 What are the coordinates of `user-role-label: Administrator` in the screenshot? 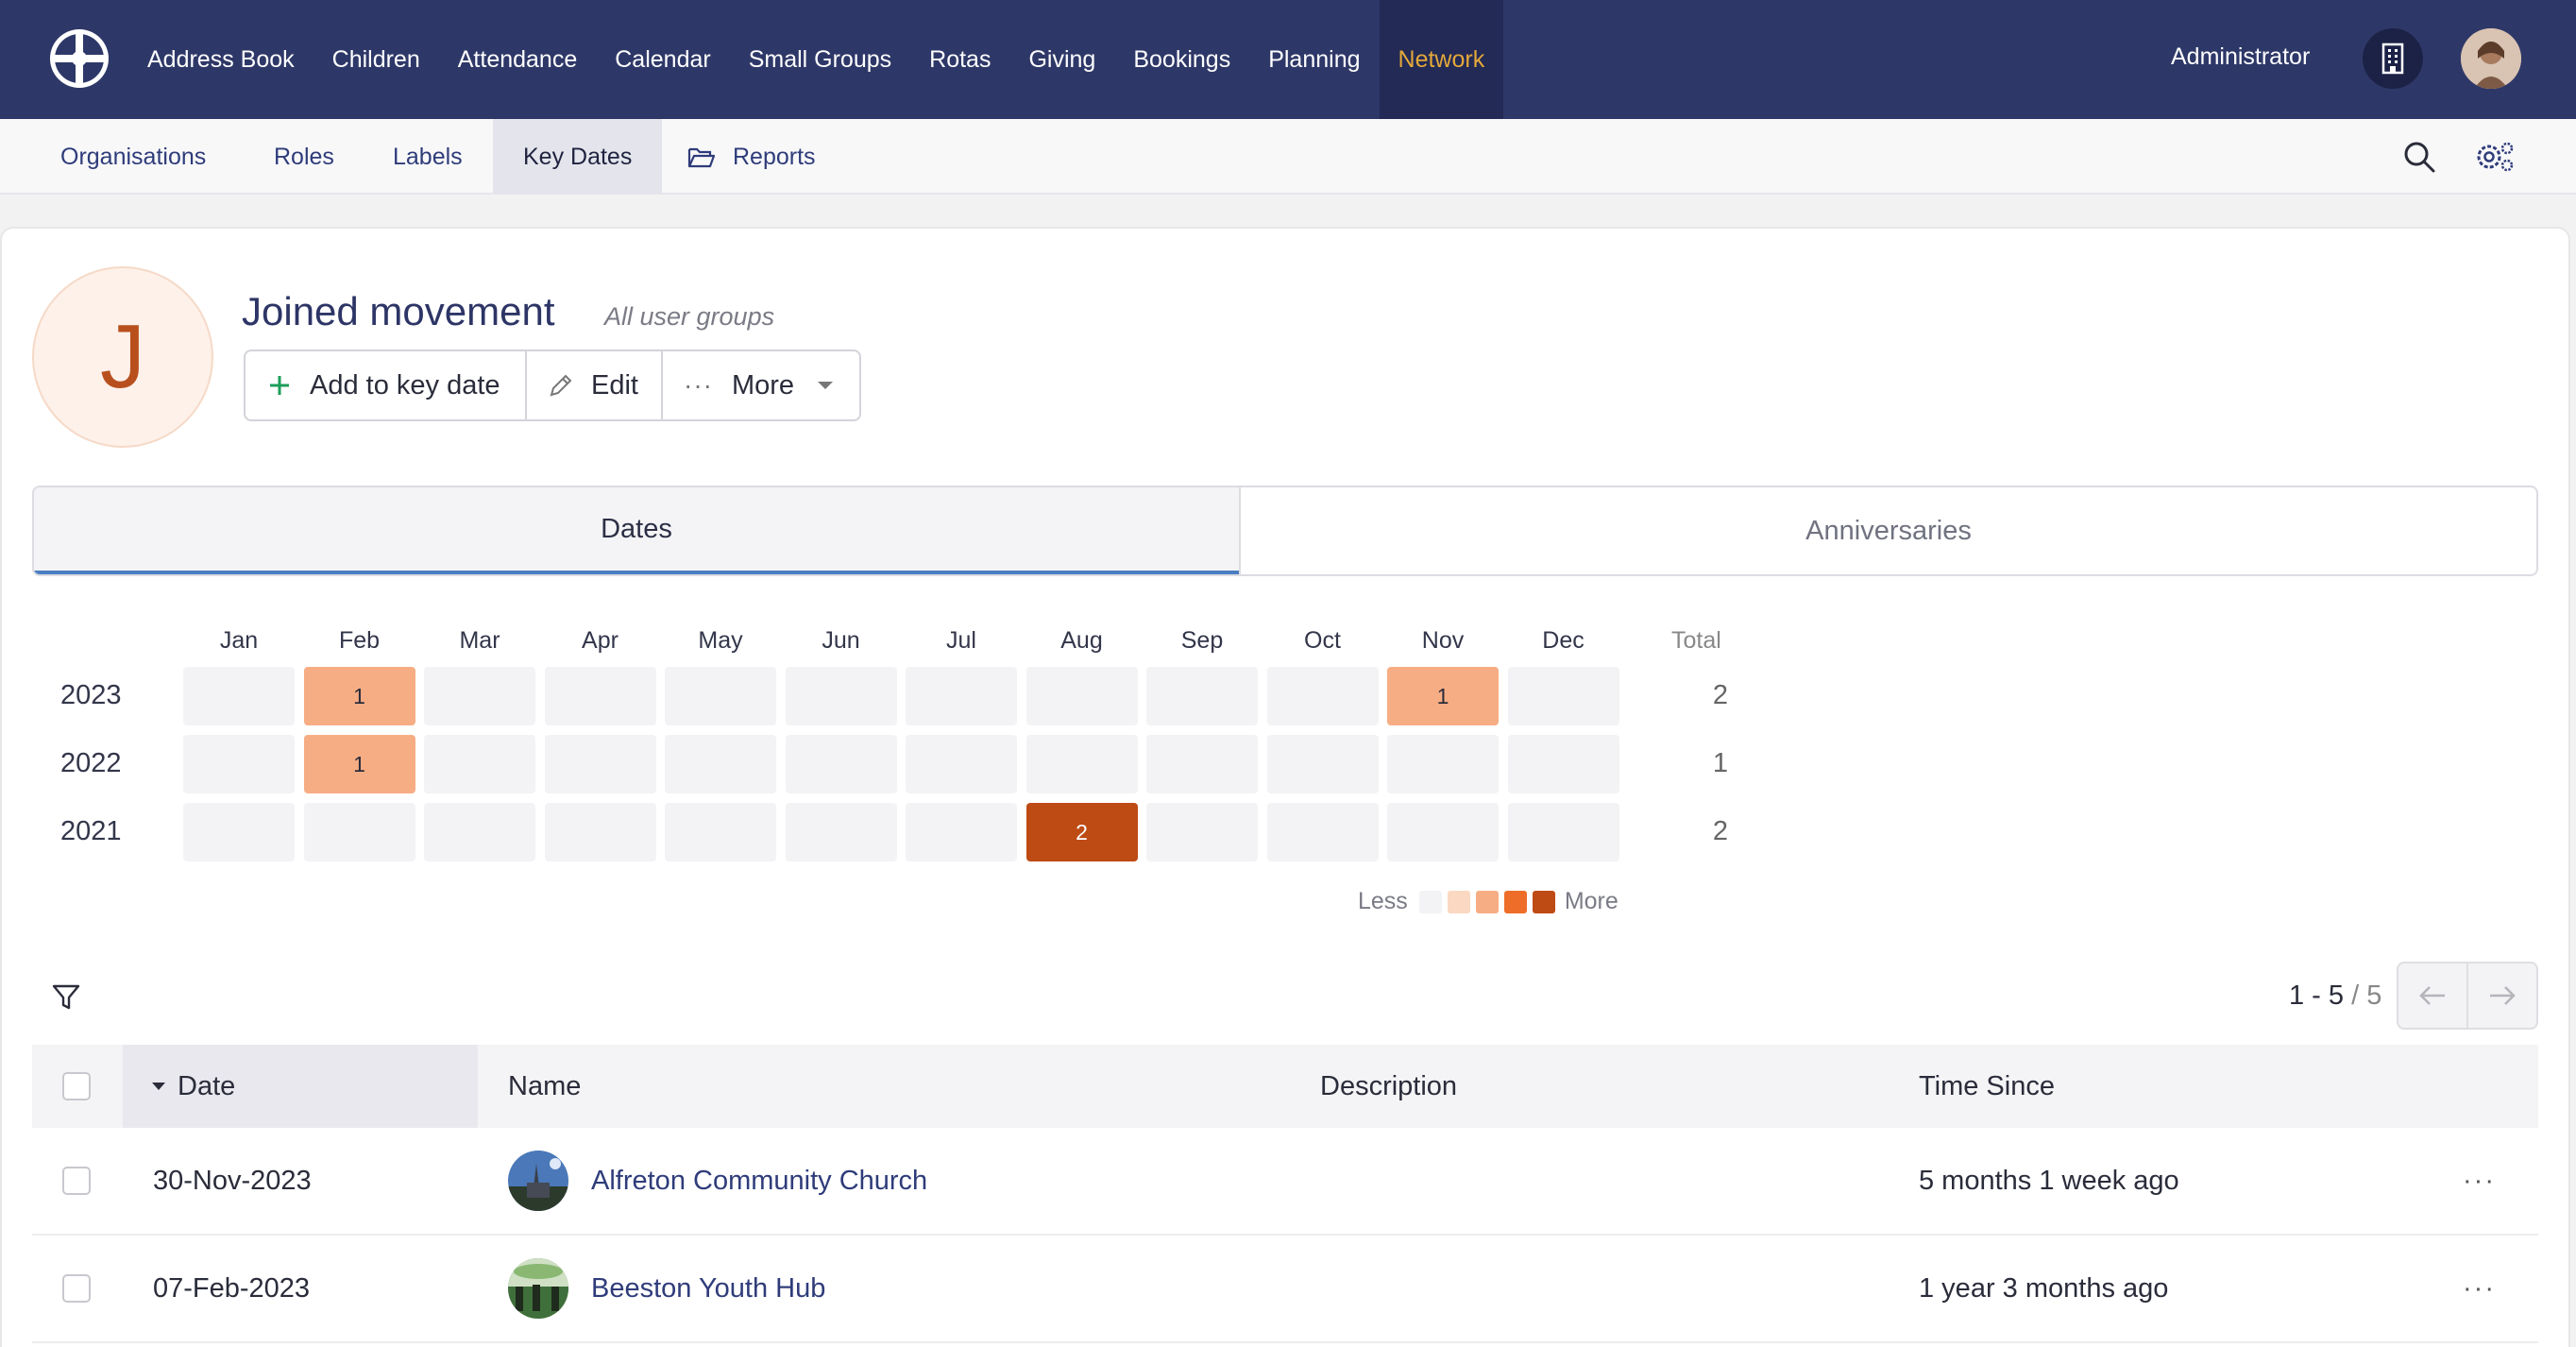 It's located at (2240, 57).